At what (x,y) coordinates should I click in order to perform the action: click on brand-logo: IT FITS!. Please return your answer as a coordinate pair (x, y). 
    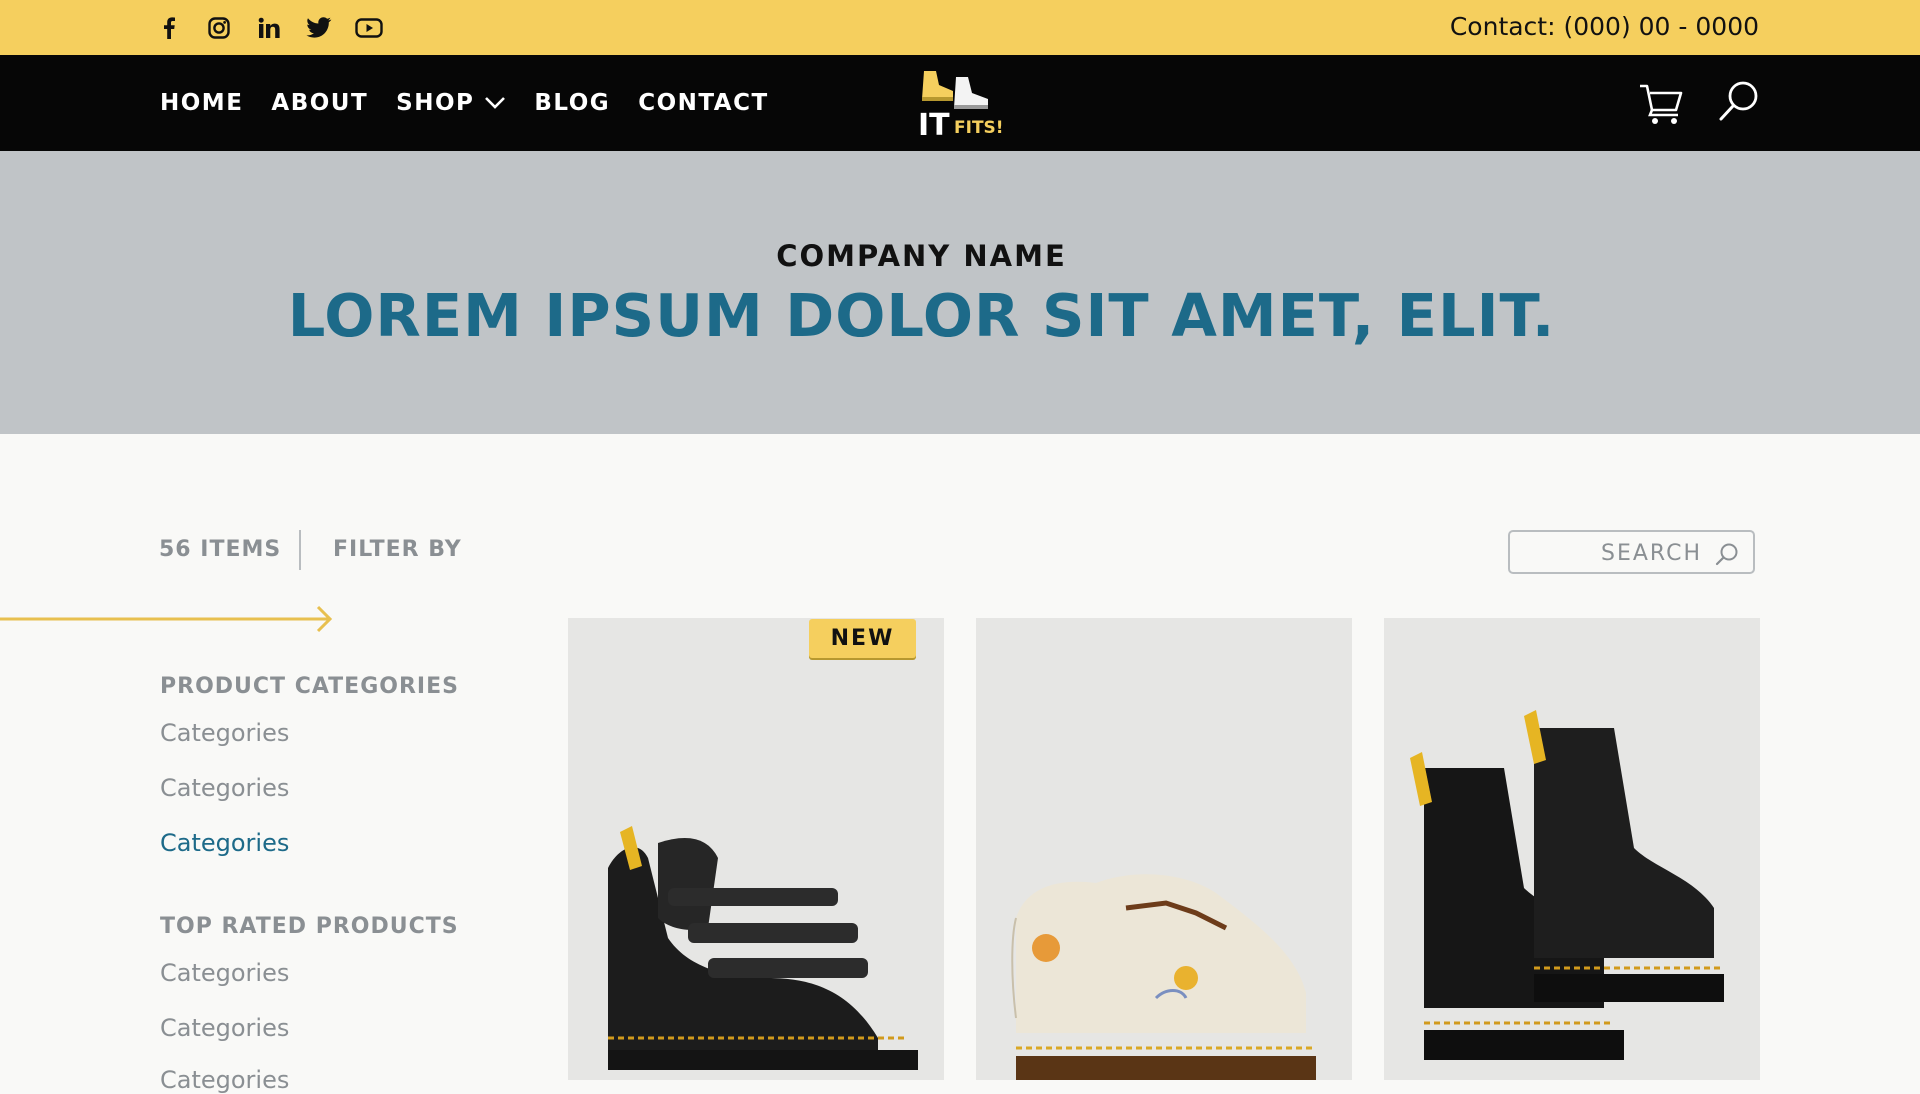
    Looking at the image, I should click on (960, 105).